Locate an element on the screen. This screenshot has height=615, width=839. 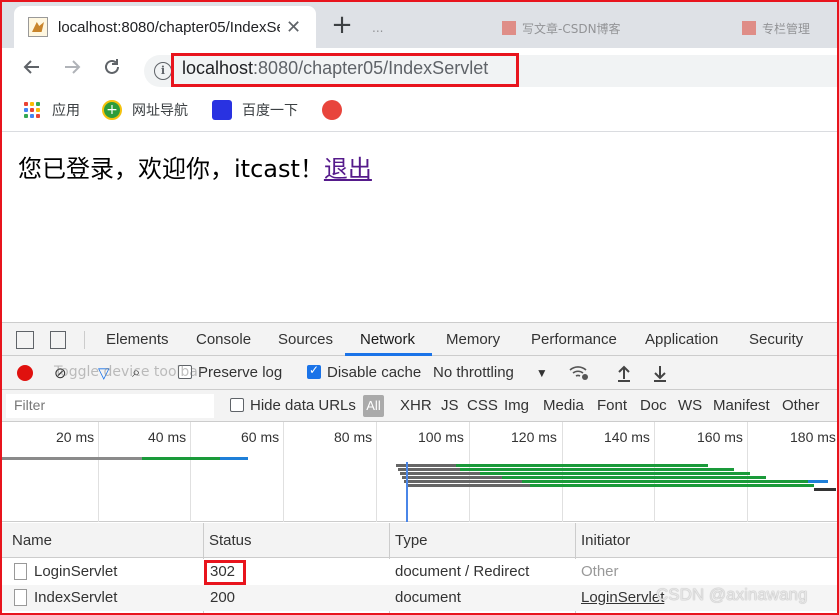
tick-label: 180 ms is located at coordinates (813, 437).